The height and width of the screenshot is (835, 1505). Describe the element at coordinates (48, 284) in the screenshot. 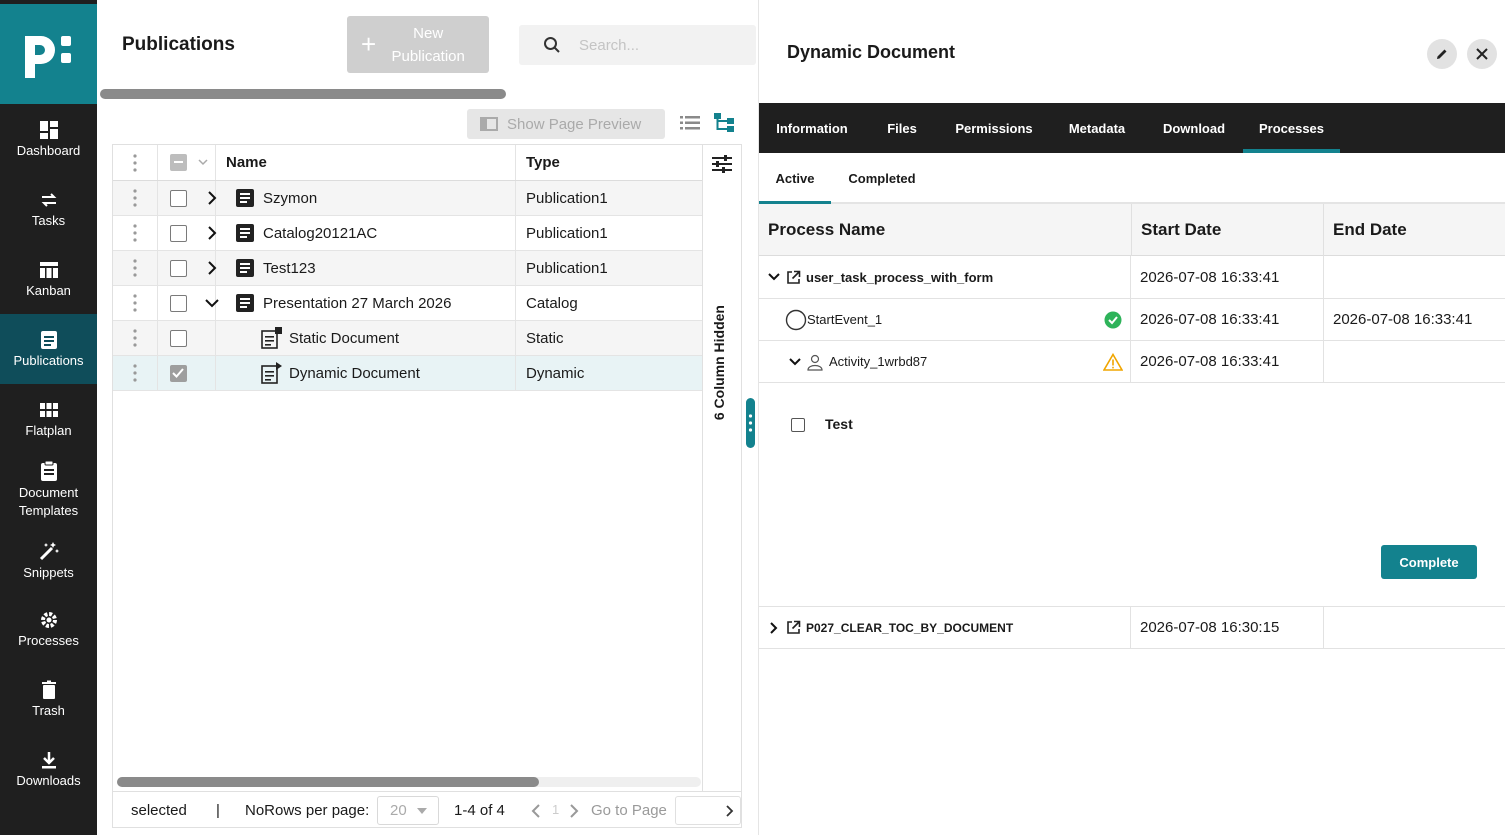

I see `sidebar-item-kanban: Kanban` at that location.